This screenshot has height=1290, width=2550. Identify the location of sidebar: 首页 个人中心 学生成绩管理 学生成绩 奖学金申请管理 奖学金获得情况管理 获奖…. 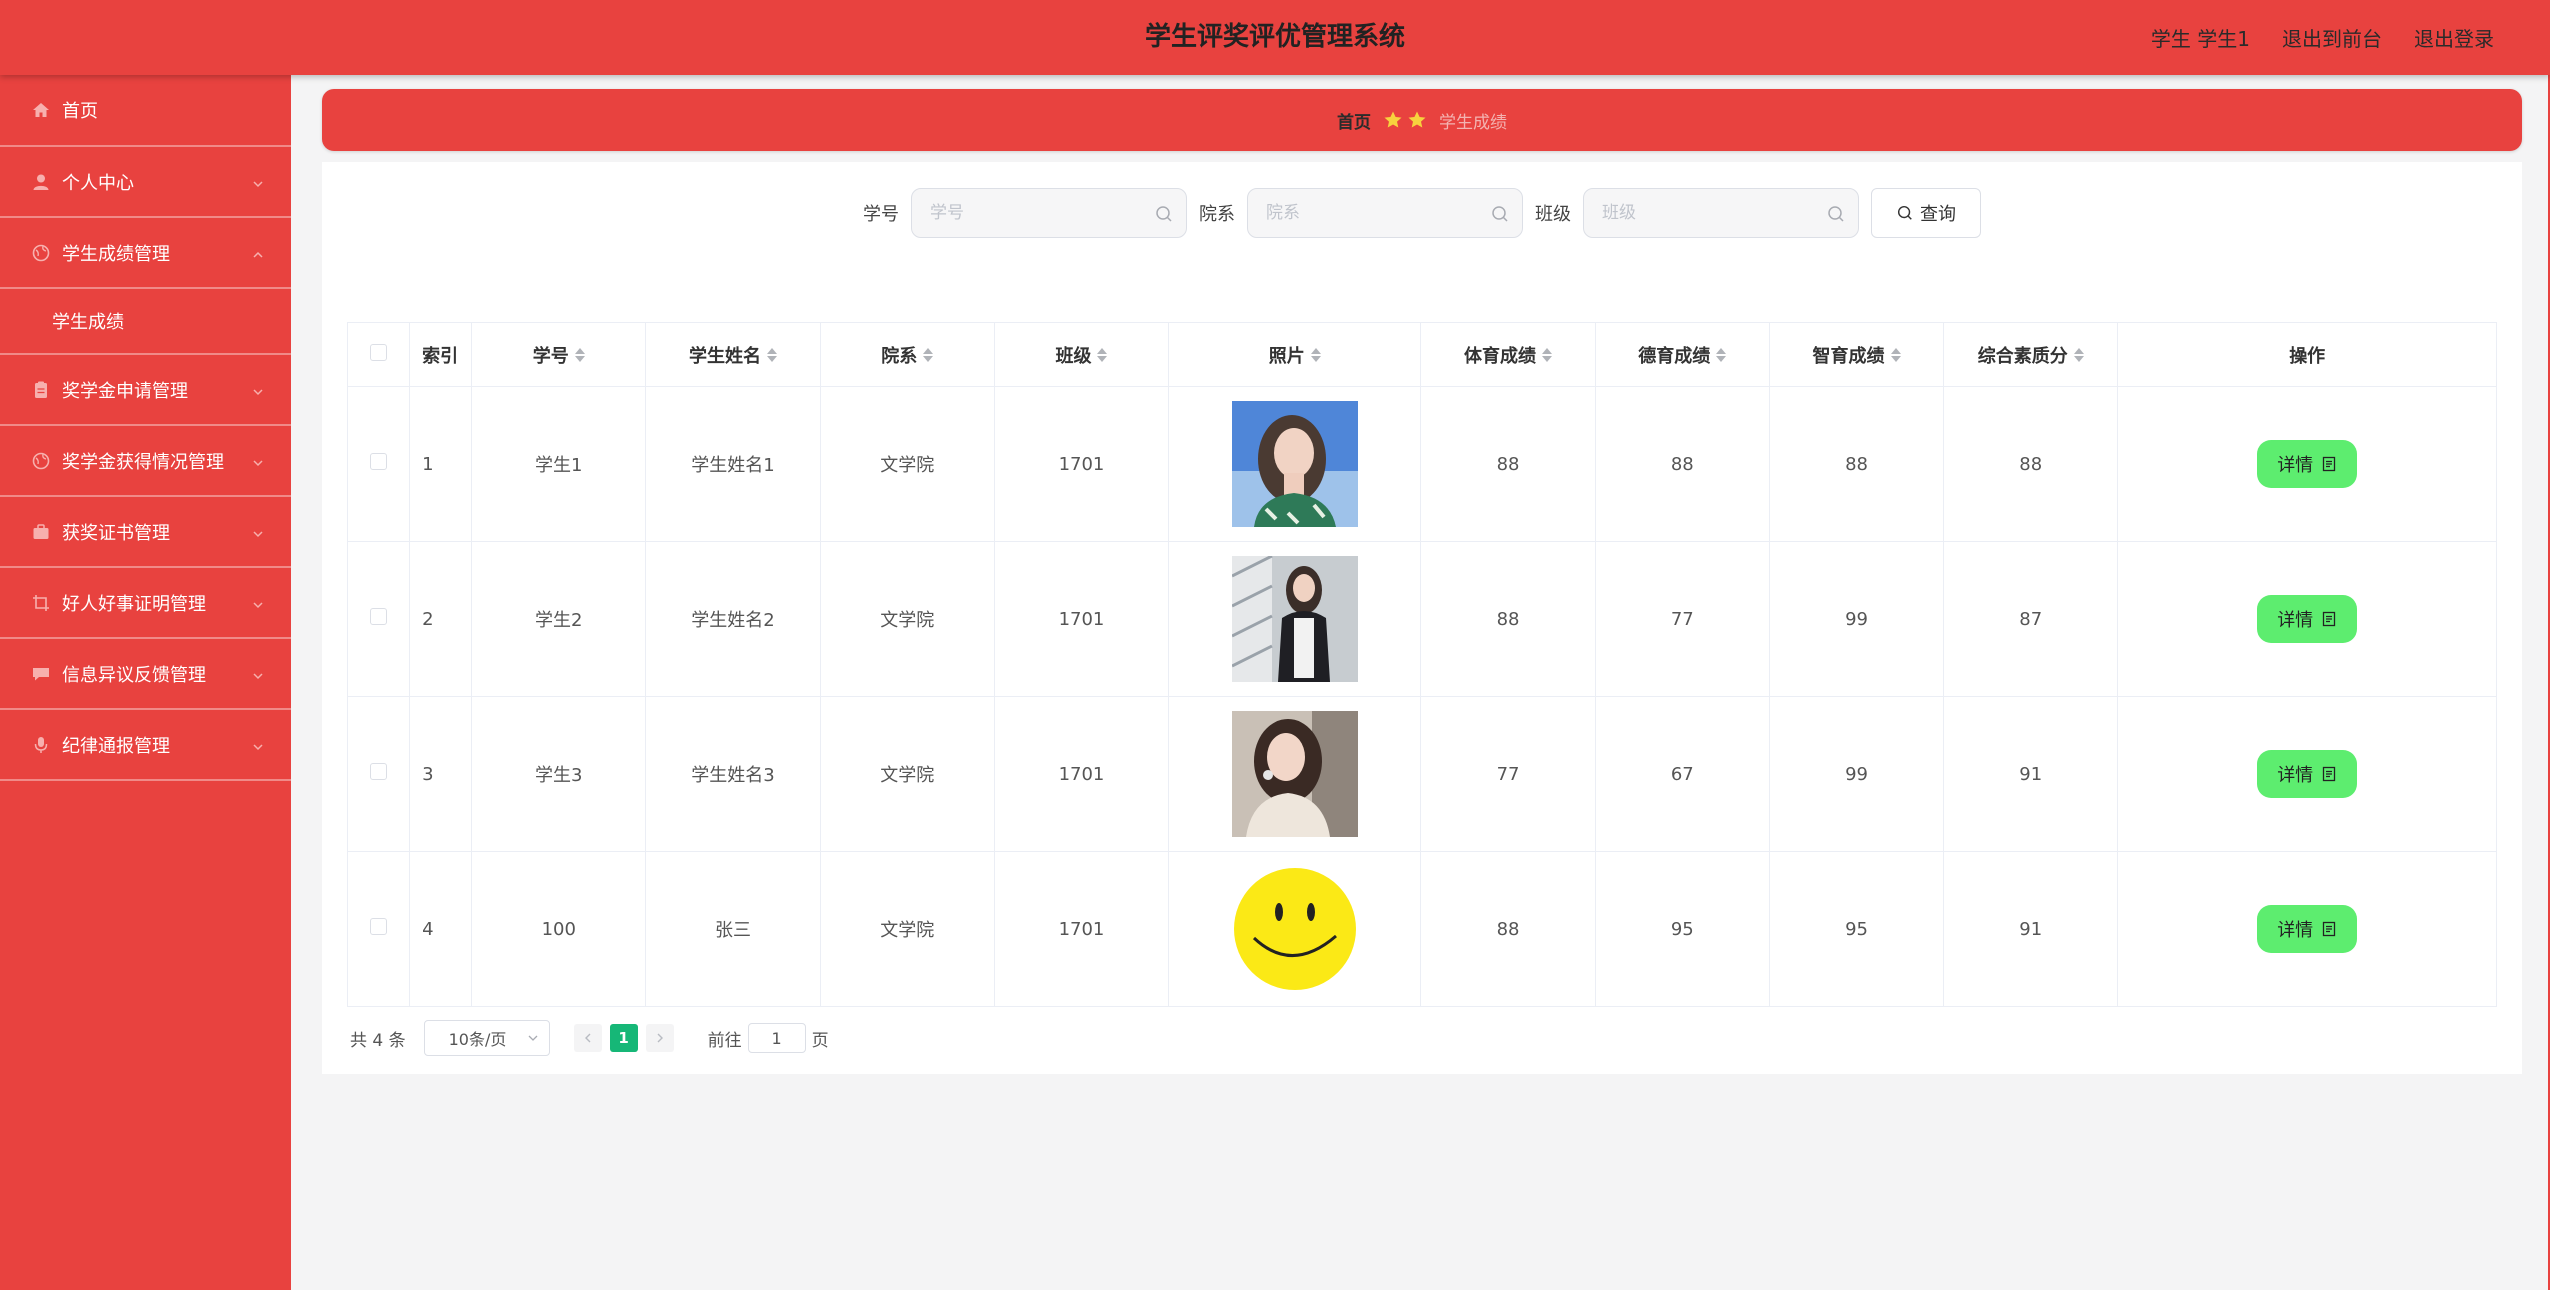
(145, 682).